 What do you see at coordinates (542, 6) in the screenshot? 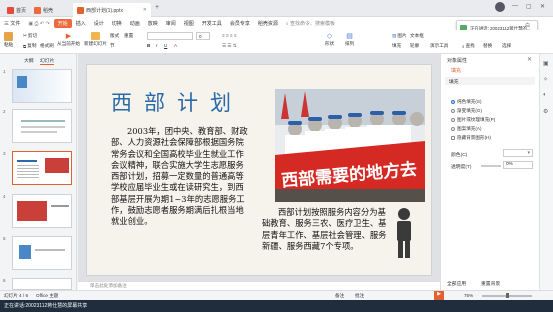
I see `close-icon: ✕` at bounding box center [542, 6].